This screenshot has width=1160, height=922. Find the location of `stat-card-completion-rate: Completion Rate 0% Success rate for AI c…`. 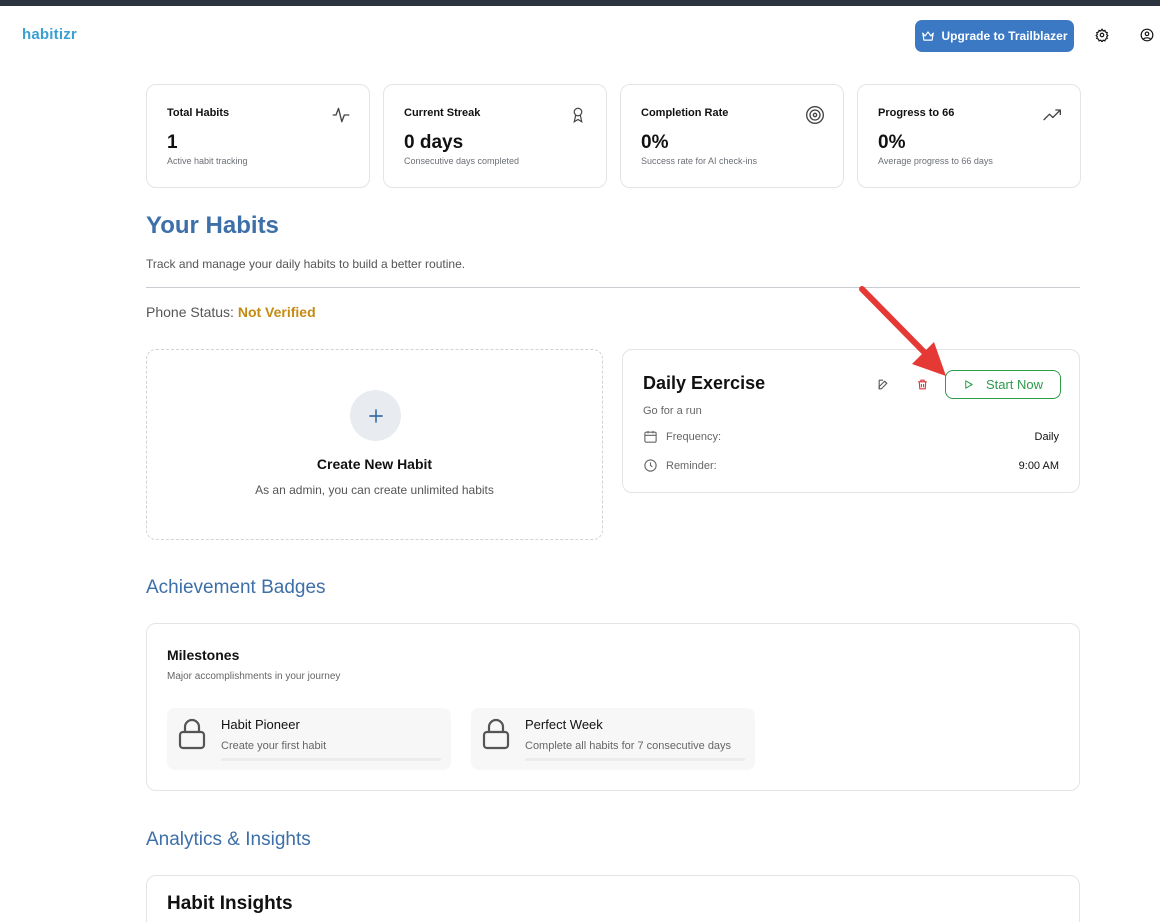

stat-card-completion-rate: Completion Rate 0% Success rate for AI c… is located at coordinates (732, 136).